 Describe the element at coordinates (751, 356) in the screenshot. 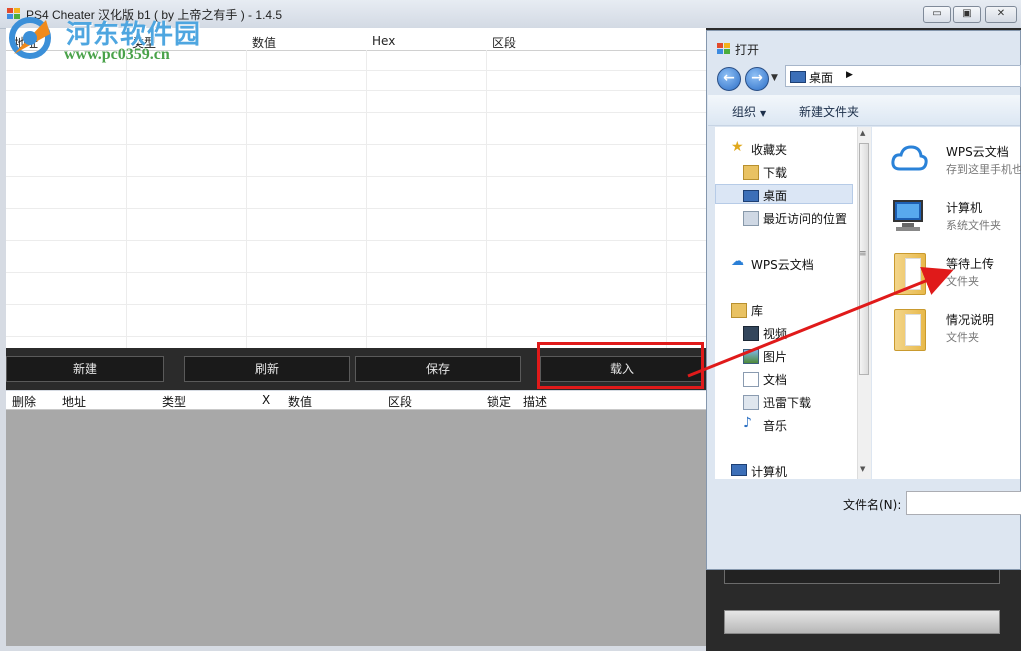

I see `pictures-icon` at that location.